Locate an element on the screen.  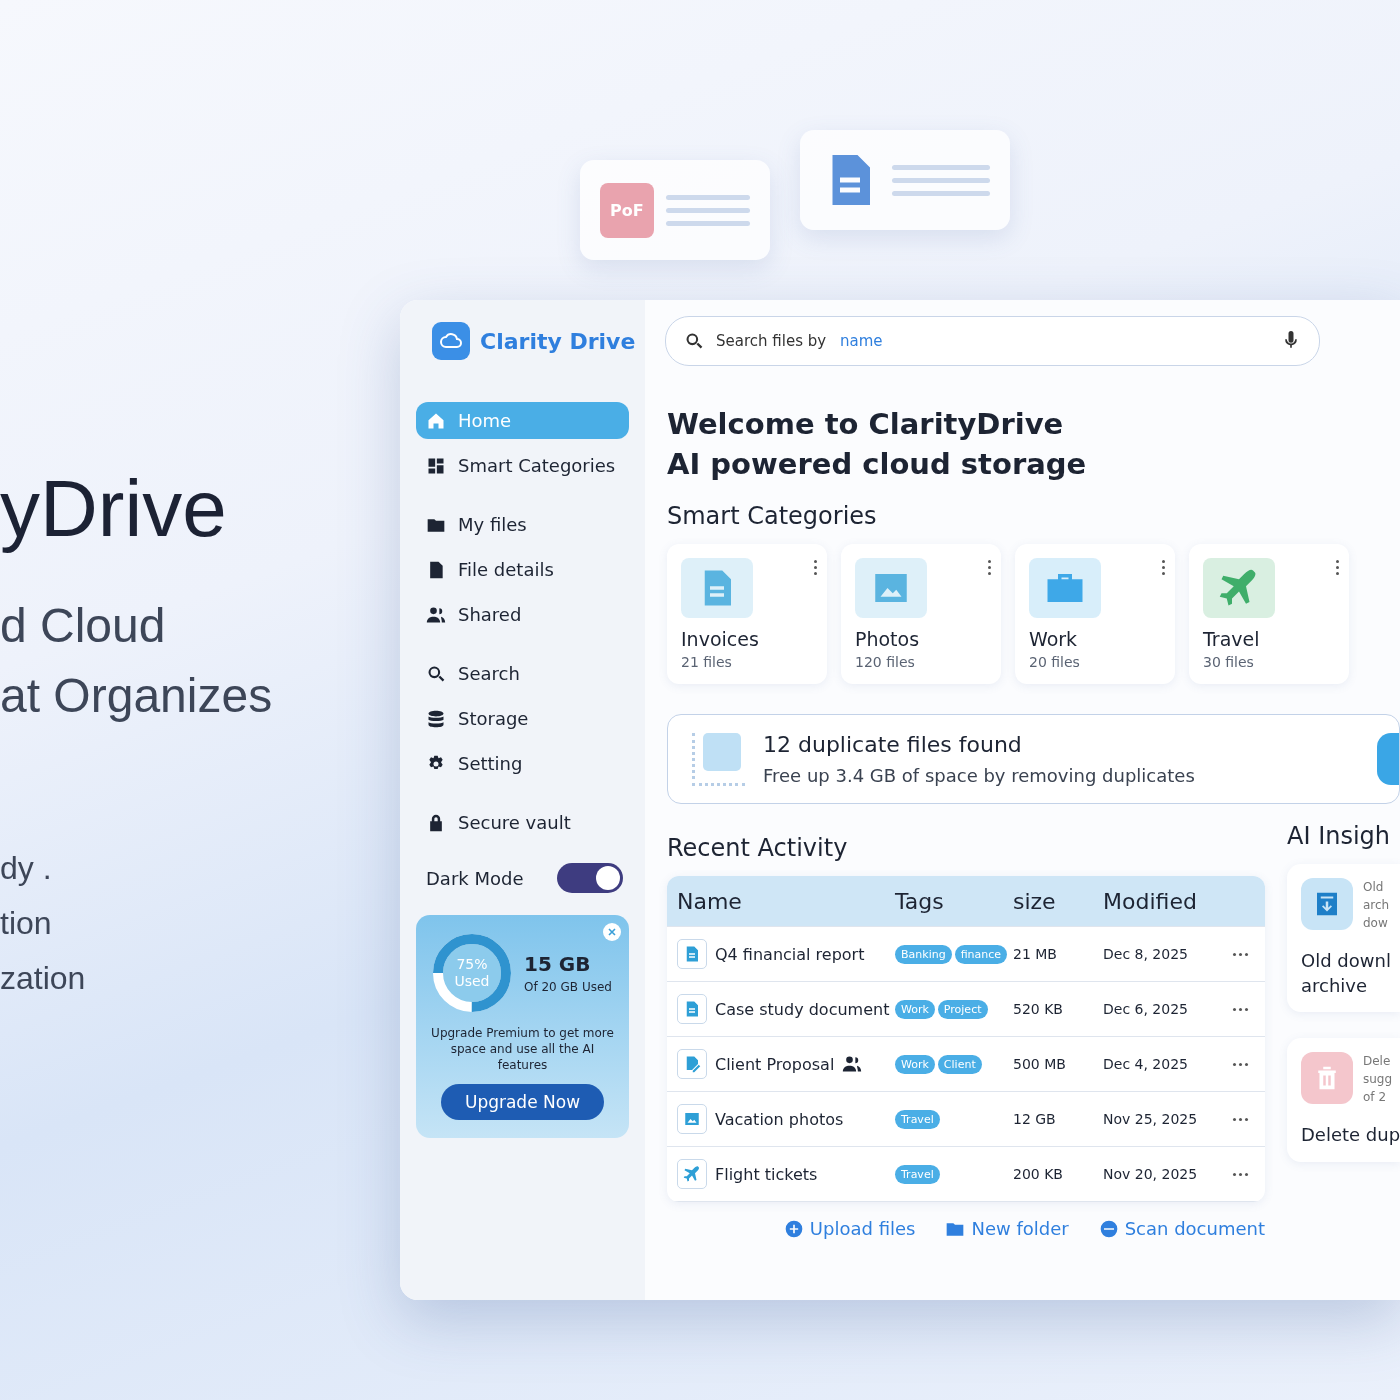
table-cell-text: 520 KB is located at coordinates (1038, 1009).